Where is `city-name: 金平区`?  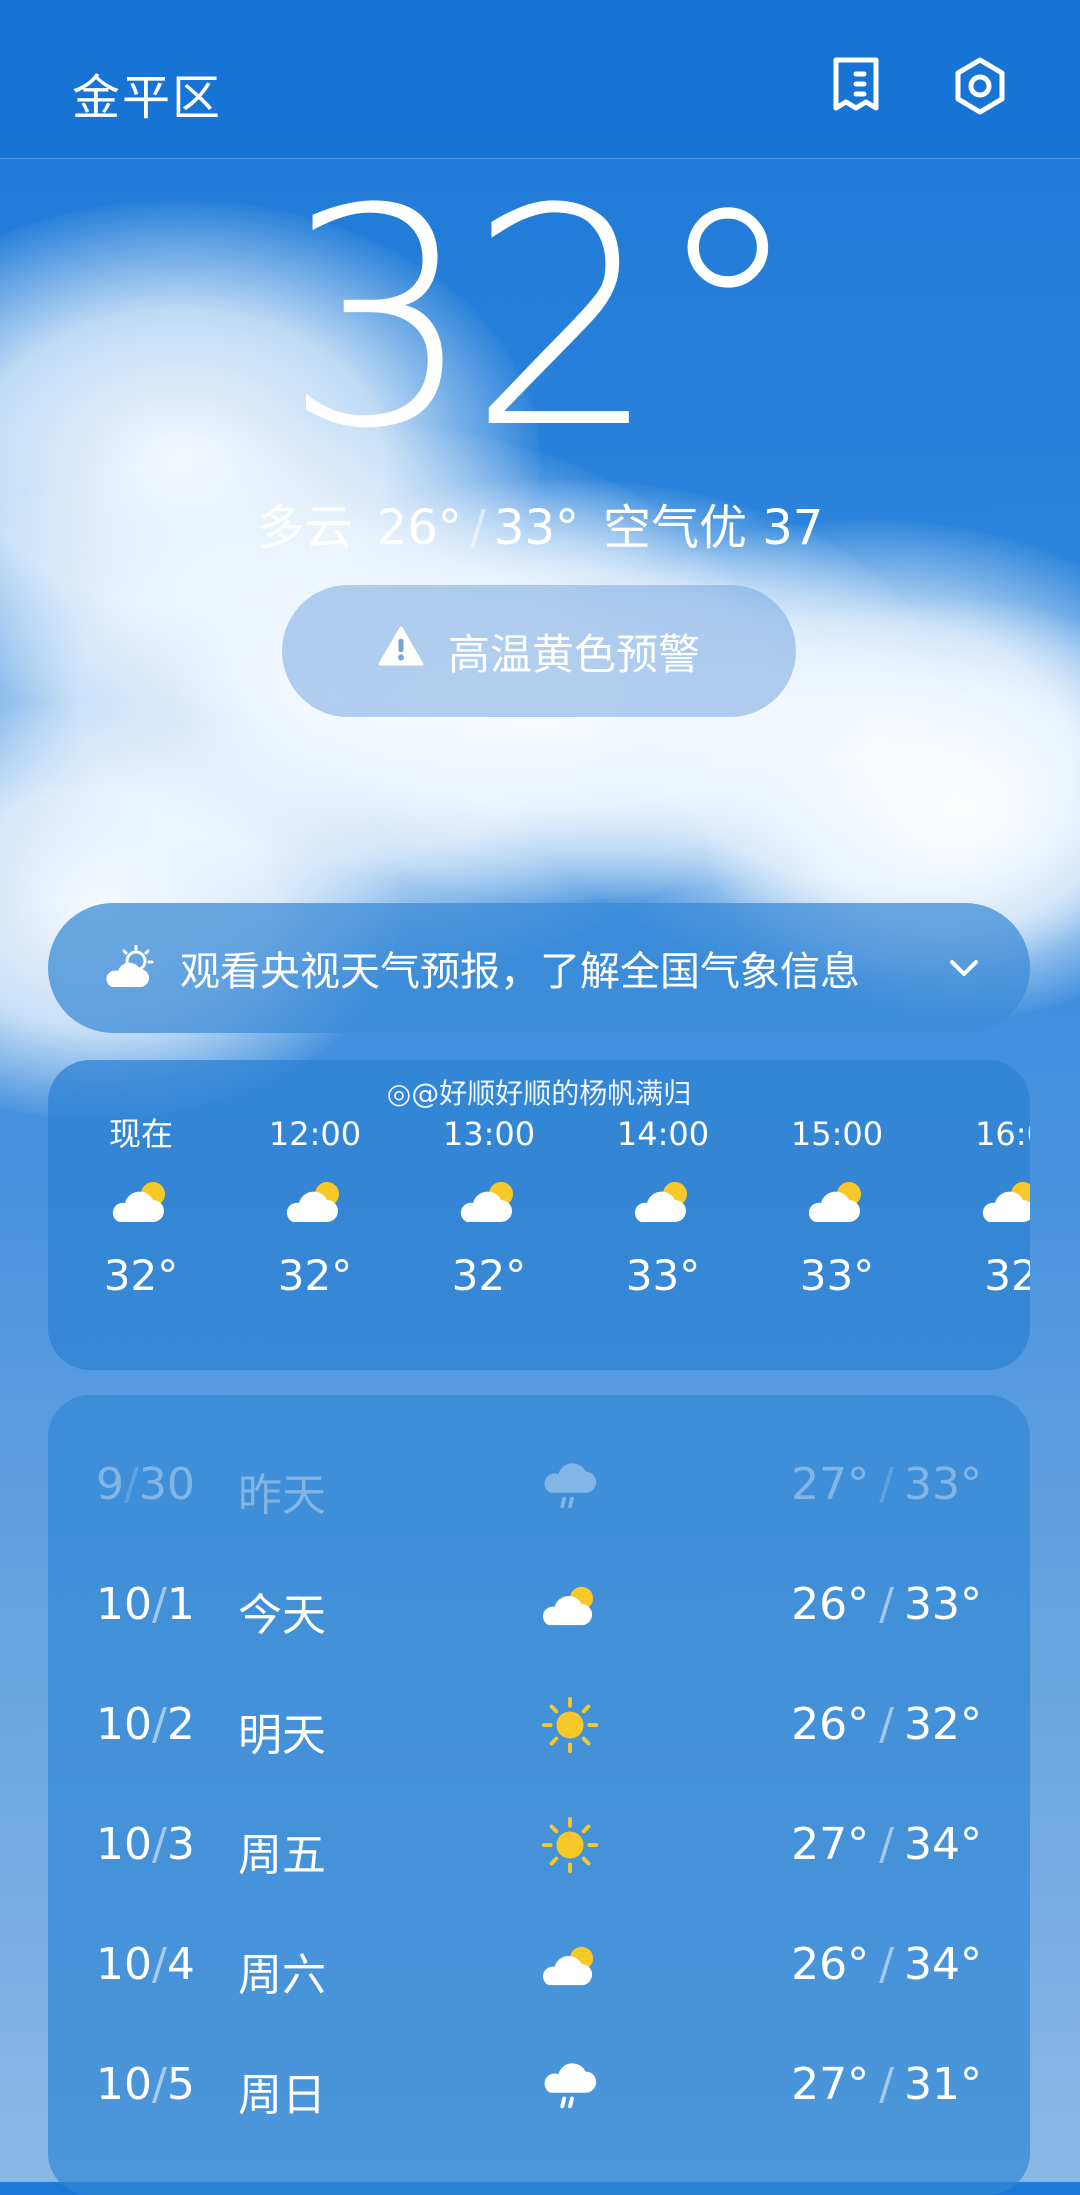
city-name: 金平区 is located at coordinates (147, 93).